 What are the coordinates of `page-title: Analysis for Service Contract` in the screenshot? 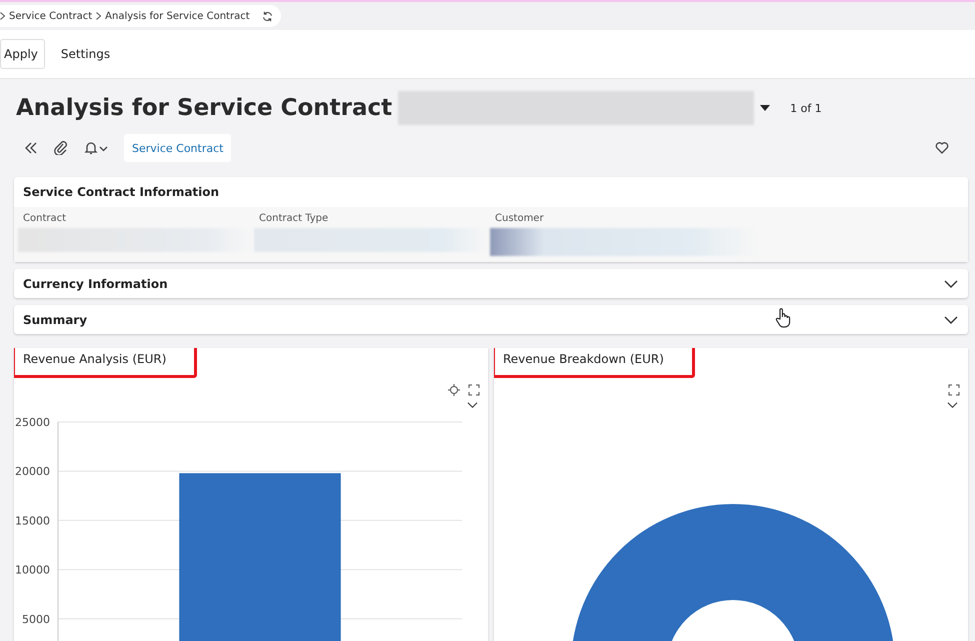 It's located at (204, 108).